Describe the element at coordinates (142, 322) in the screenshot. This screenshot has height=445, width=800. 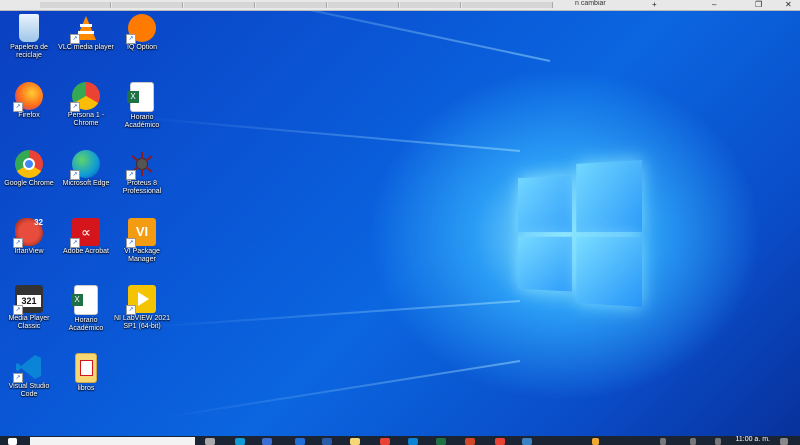
I see `desktop-icon-label: NI LabVIEW 2021 SP1 (64-bit)` at that location.